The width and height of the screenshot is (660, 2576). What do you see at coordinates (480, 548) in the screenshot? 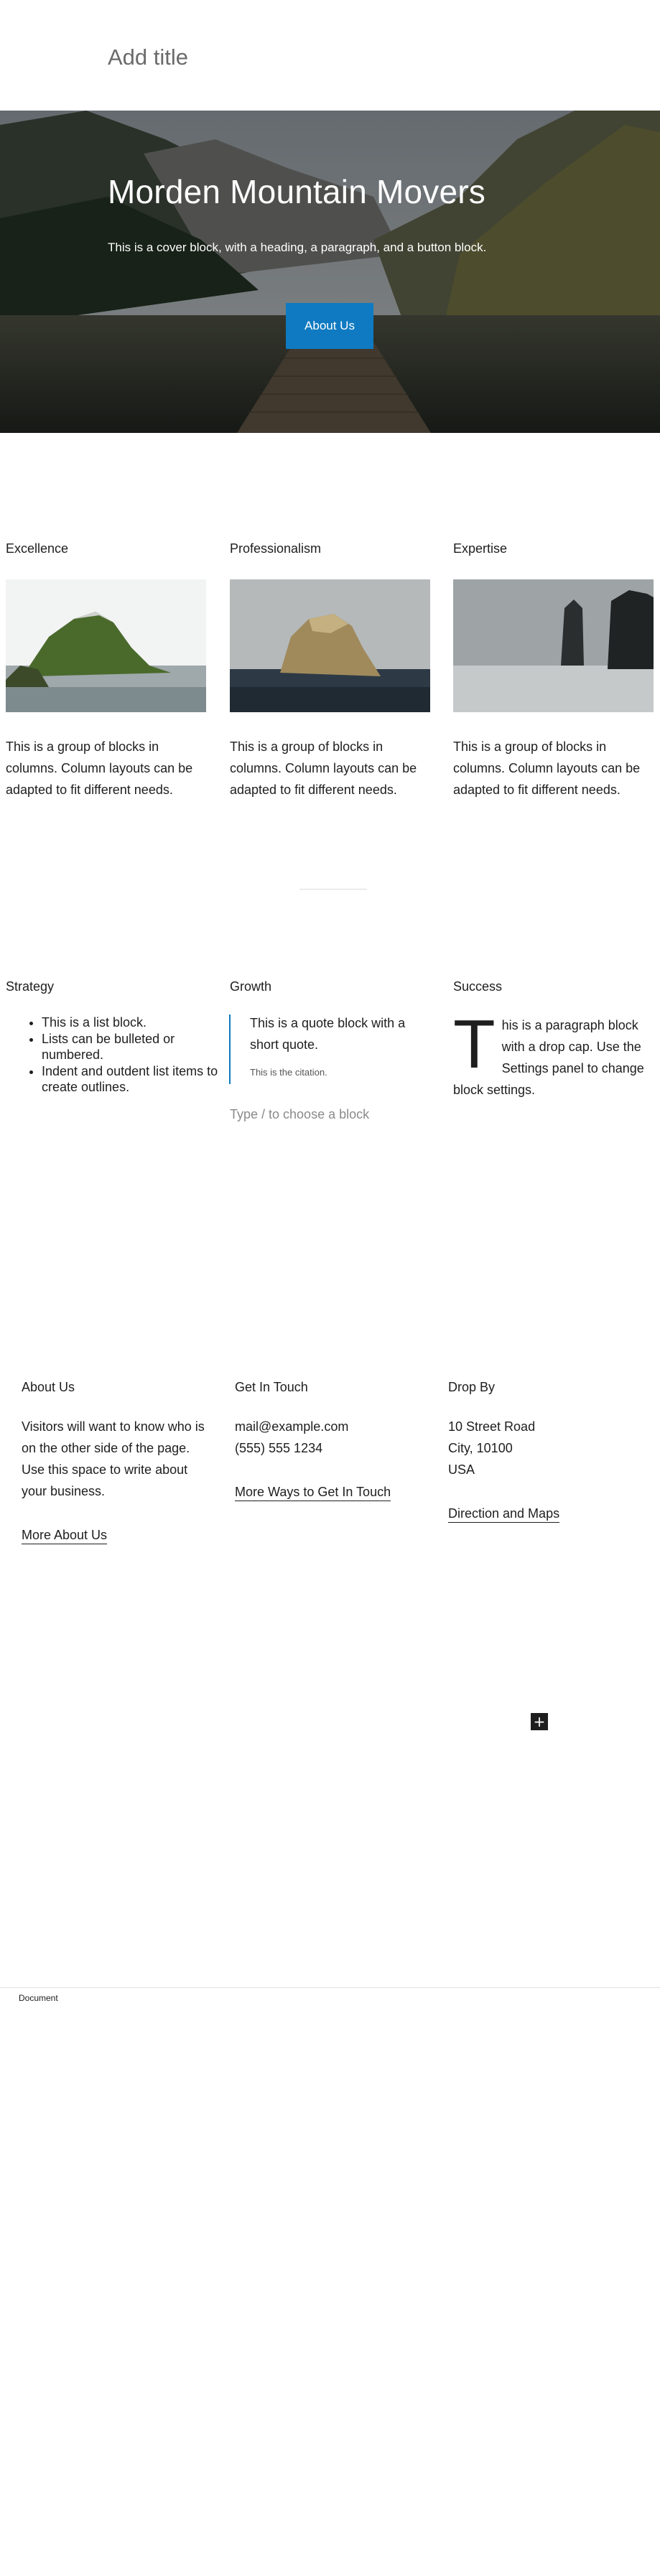
I see `column-heading-expertise: Expertise` at bounding box center [480, 548].